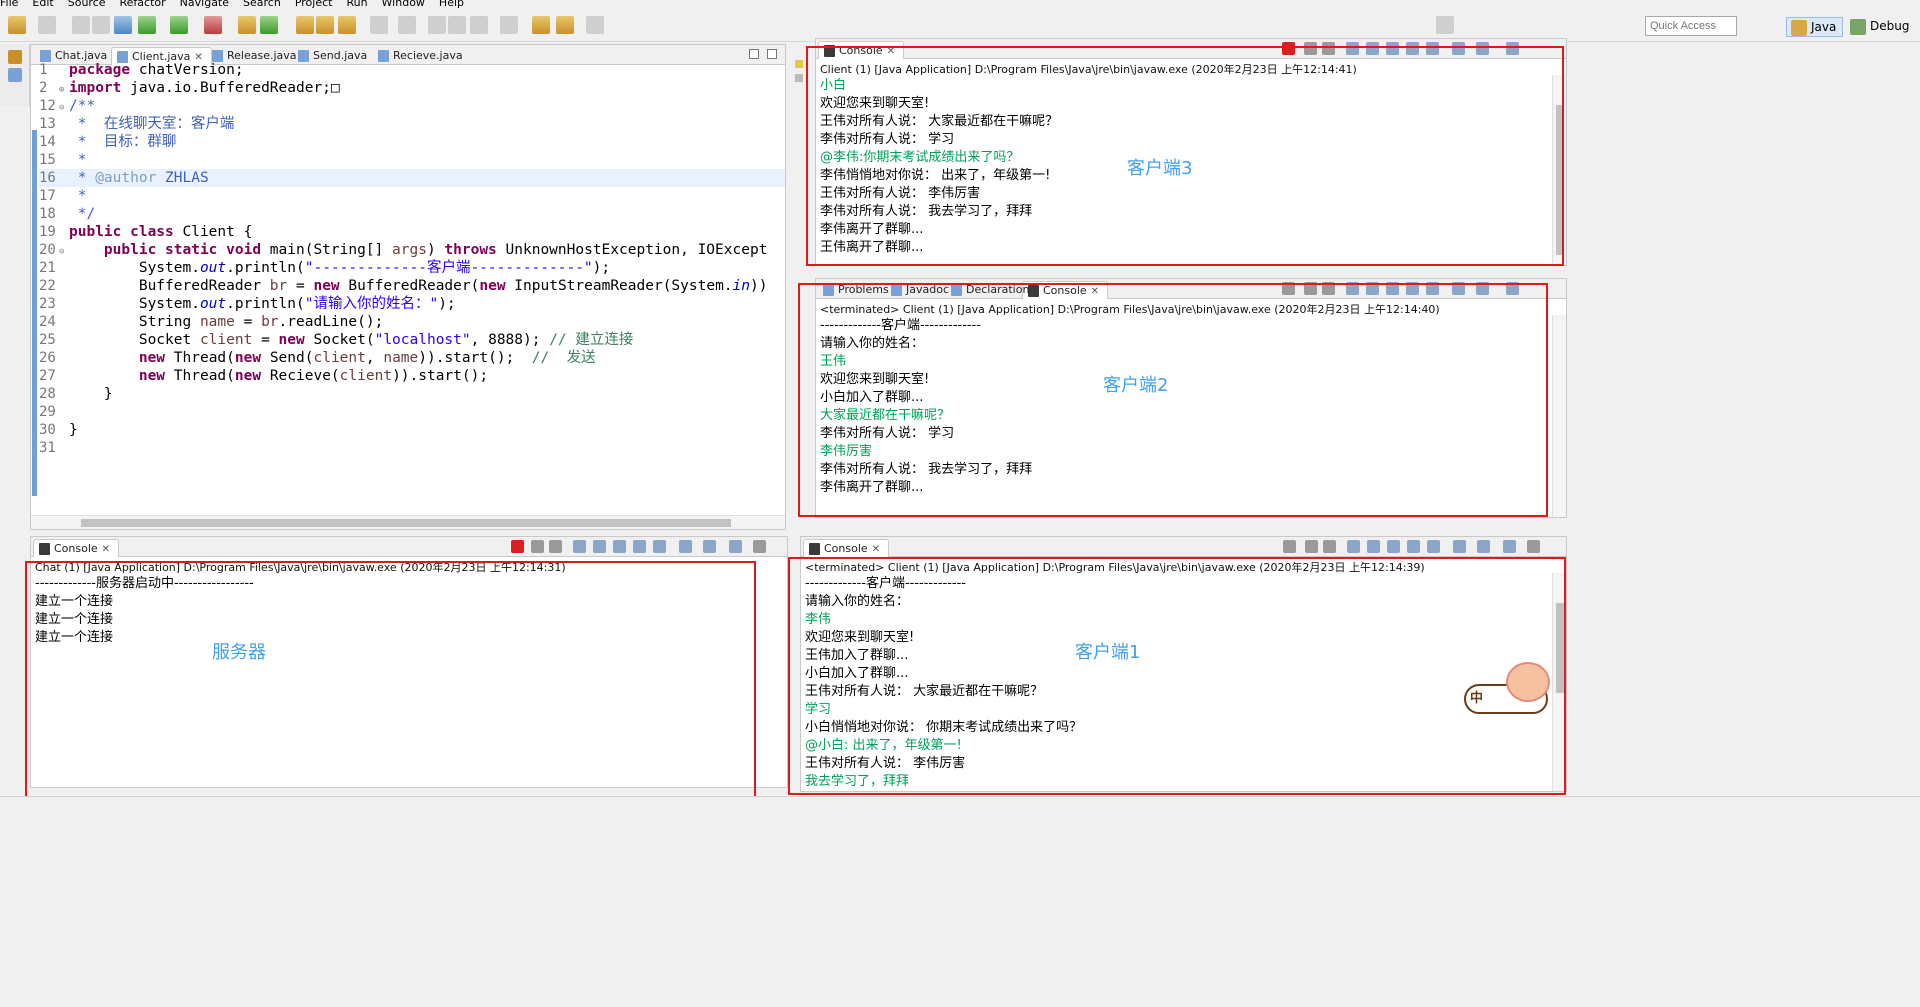  What do you see at coordinates (412, 448) in the screenshot?
I see `code-line: 31` at bounding box center [412, 448].